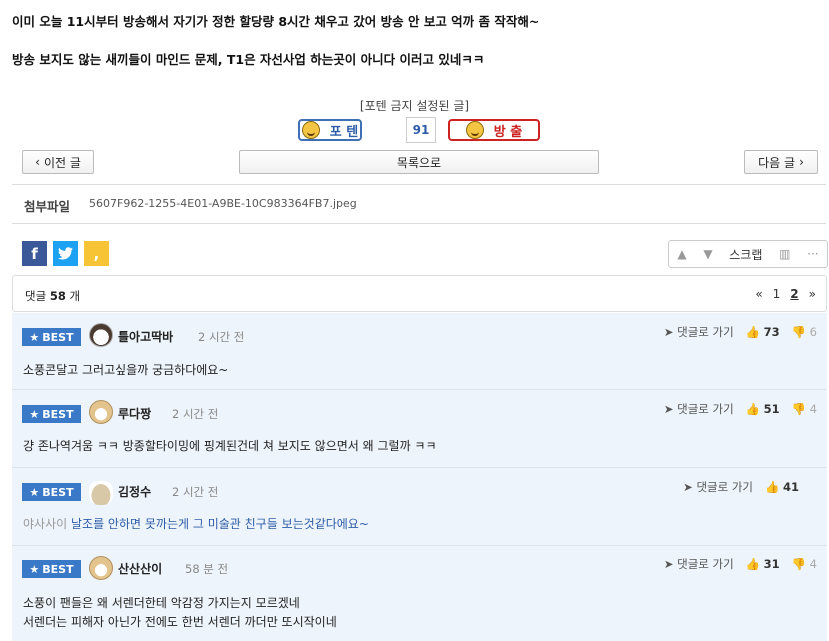  Describe the element at coordinates (134, 491) in the screenshot. I see `comment-nick: 김정수` at that location.